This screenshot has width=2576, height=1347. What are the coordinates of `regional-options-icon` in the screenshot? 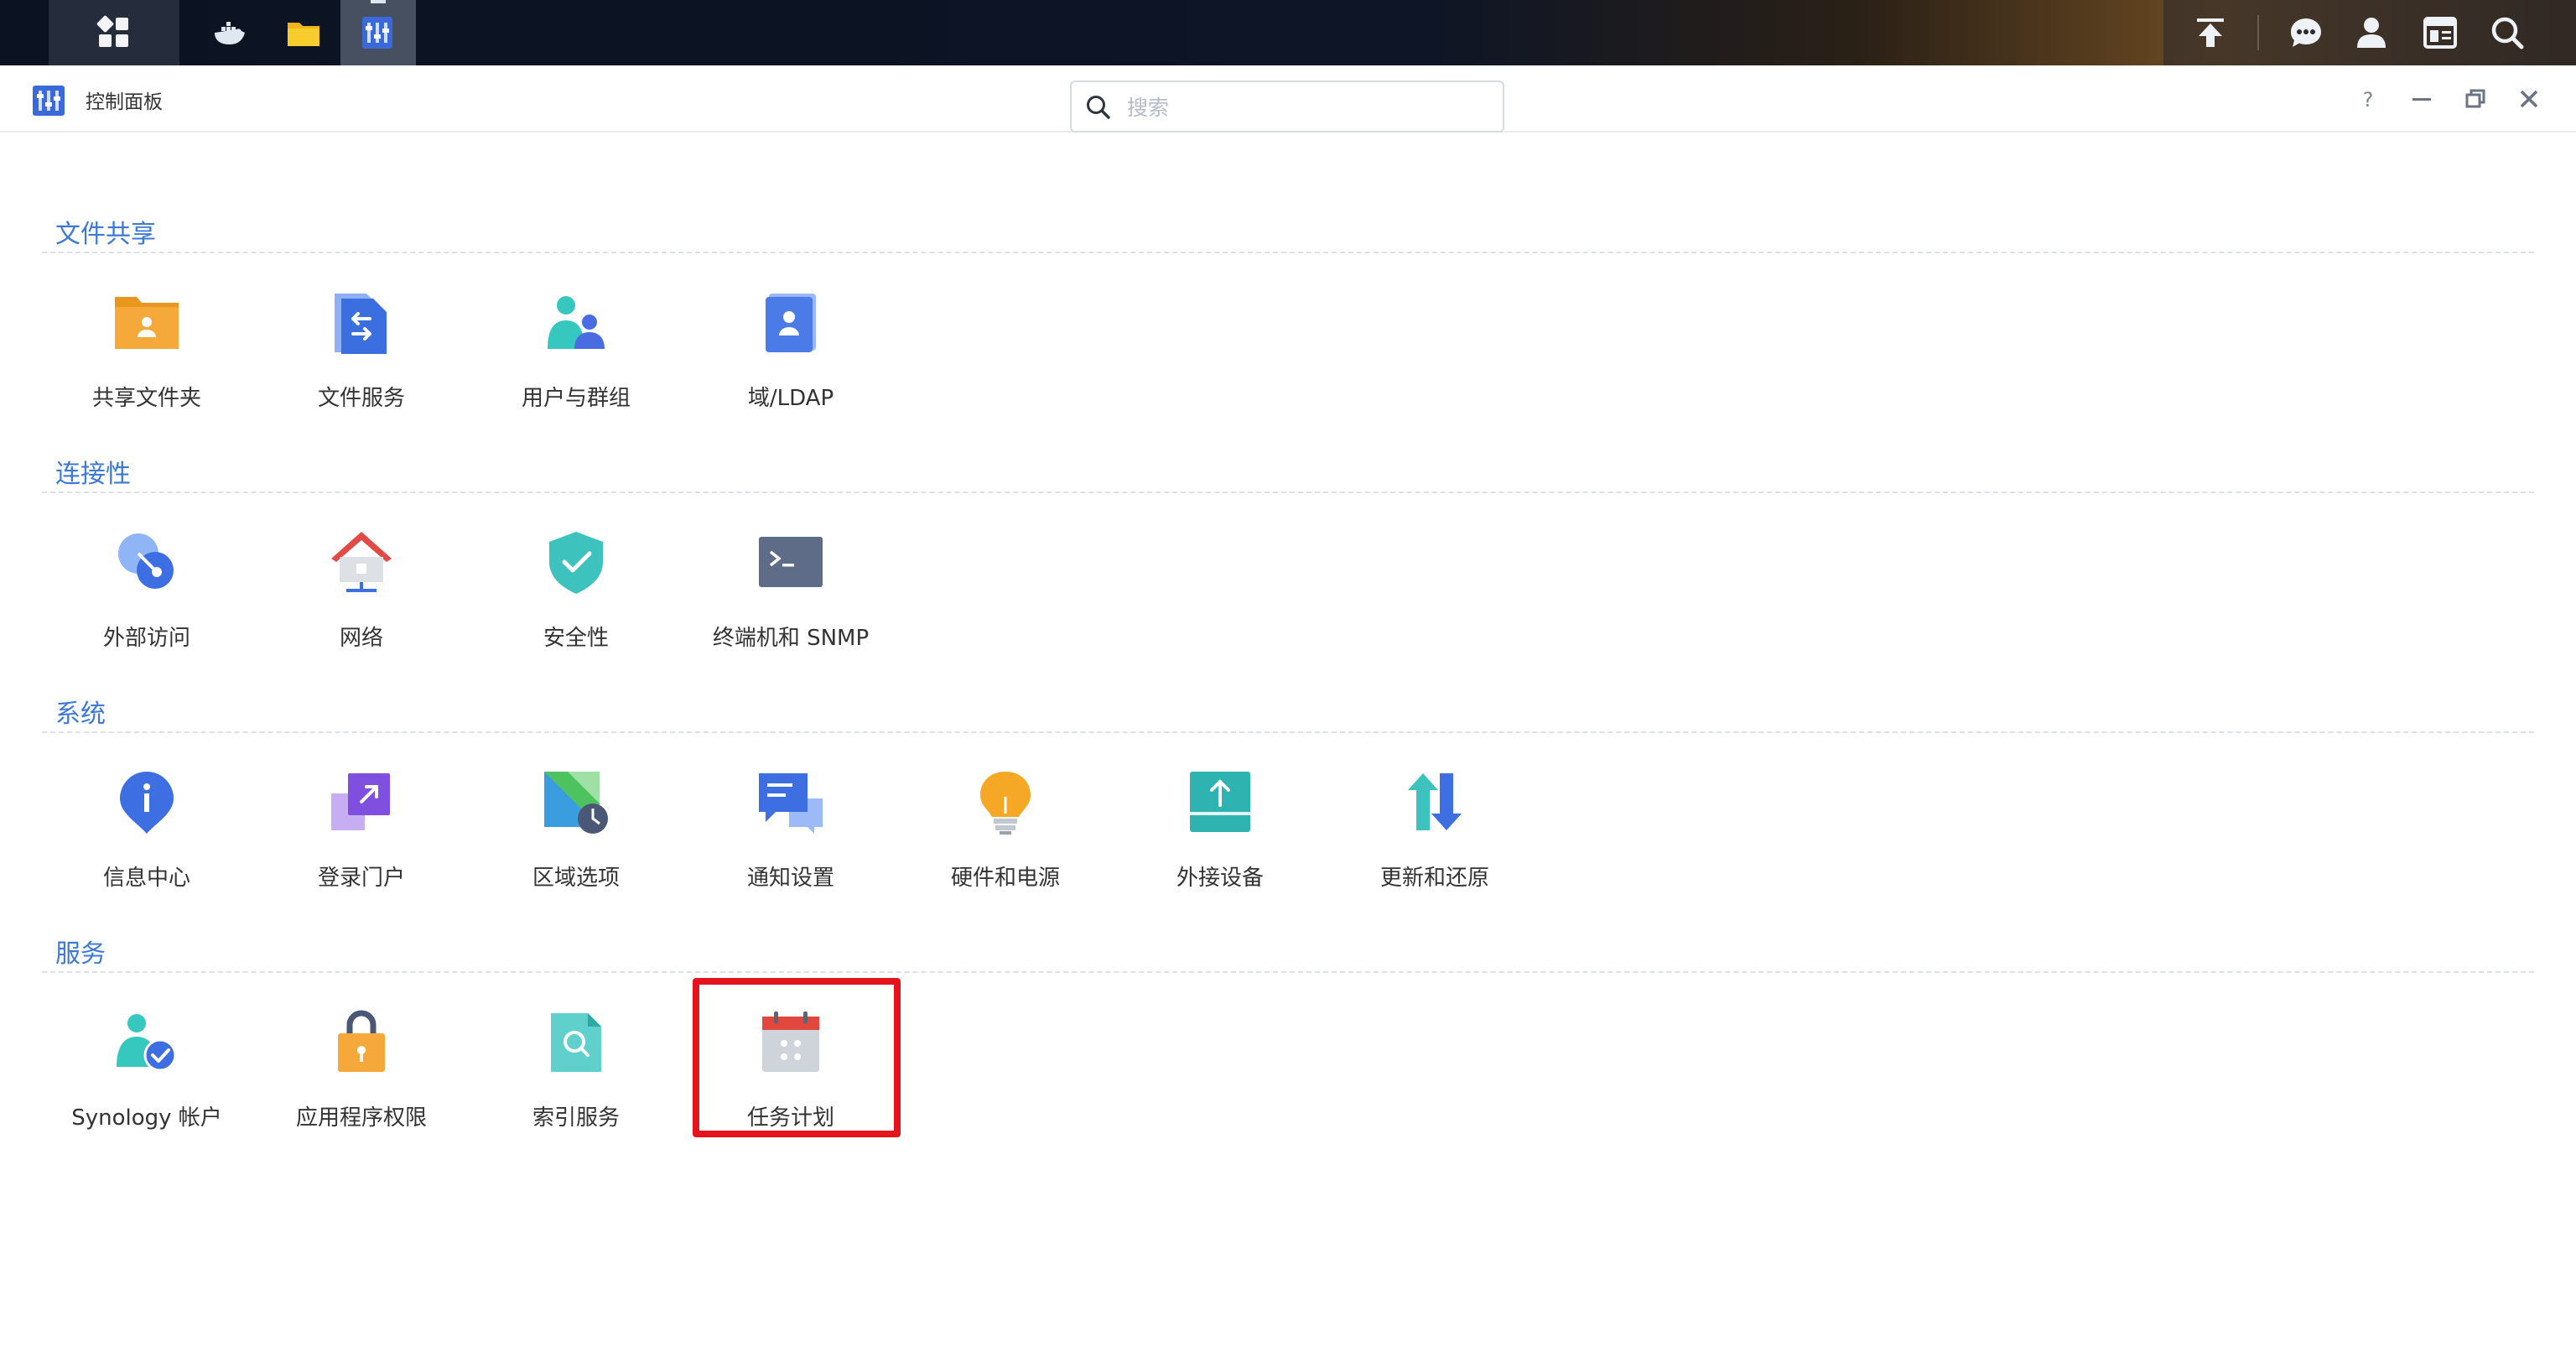 It's located at (576, 803).